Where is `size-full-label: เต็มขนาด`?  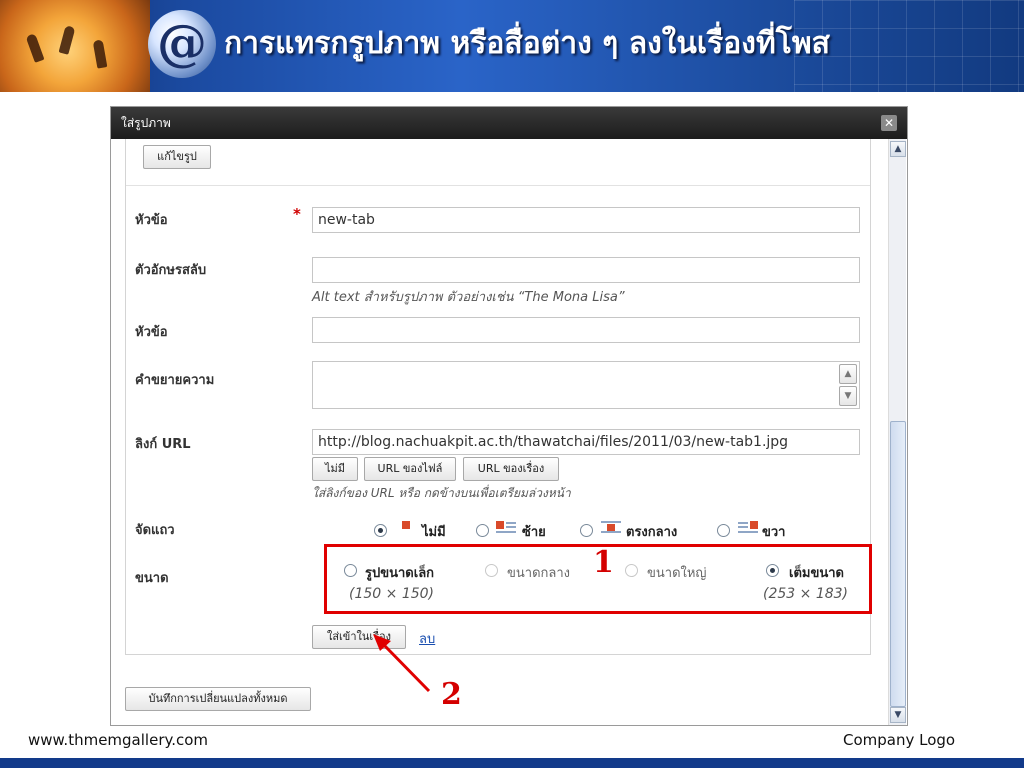
size-full-label: เต็มขนาด is located at coordinates (816, 573).